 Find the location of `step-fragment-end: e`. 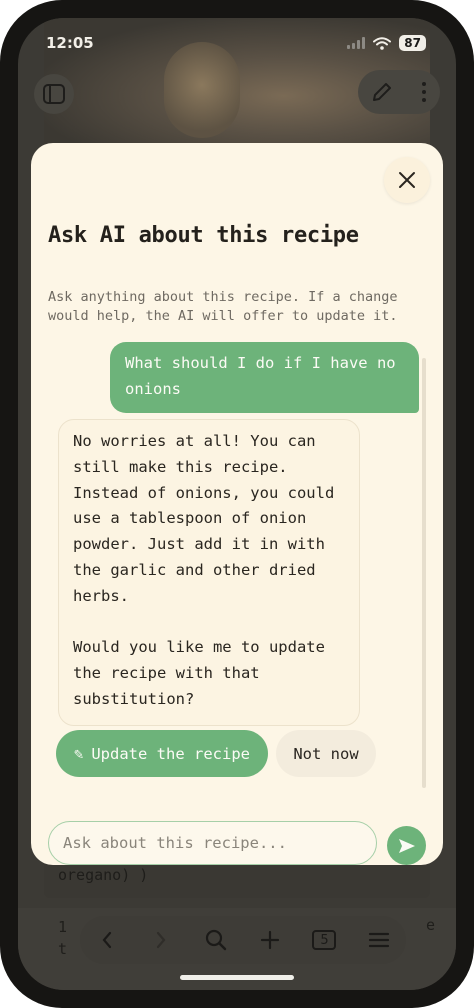

step-fragment-end: e is located at coordinates (431, 925).